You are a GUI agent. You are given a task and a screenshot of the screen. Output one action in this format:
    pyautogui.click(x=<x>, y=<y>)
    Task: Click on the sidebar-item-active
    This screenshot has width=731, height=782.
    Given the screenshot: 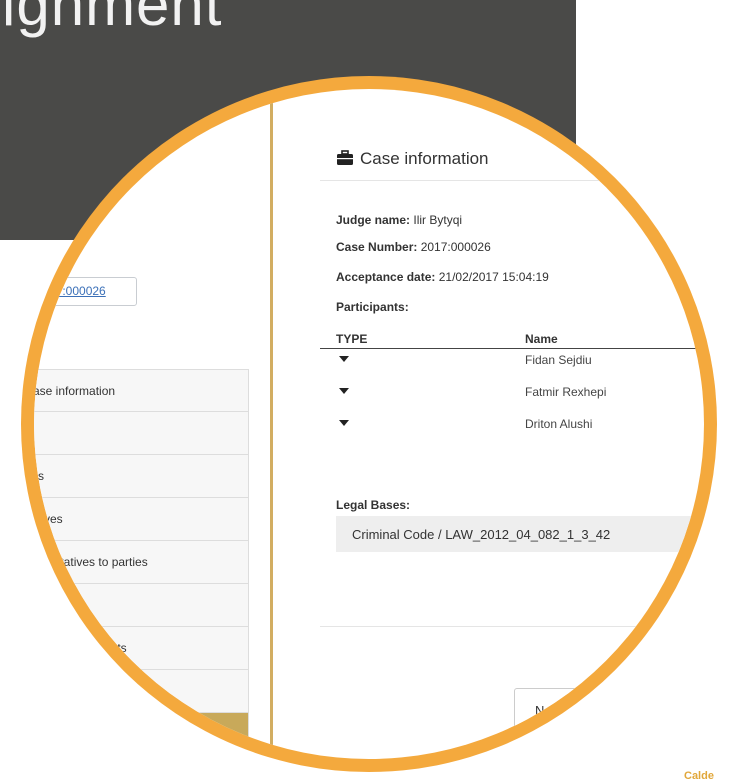 What is the action you would take?
    pyautogui.click(x=141, y=733)
    